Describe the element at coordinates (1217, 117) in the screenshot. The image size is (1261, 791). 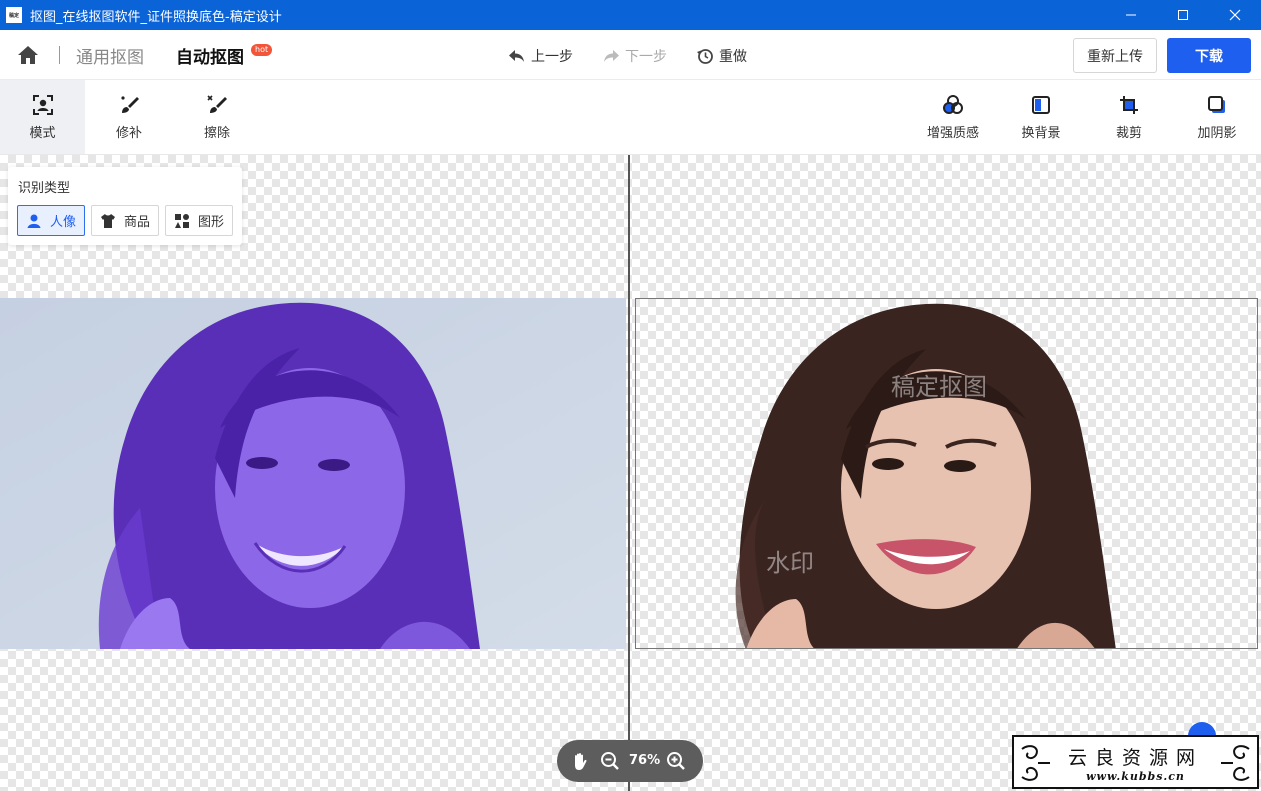
I see `tool-shadow: 加阴影` at that location.